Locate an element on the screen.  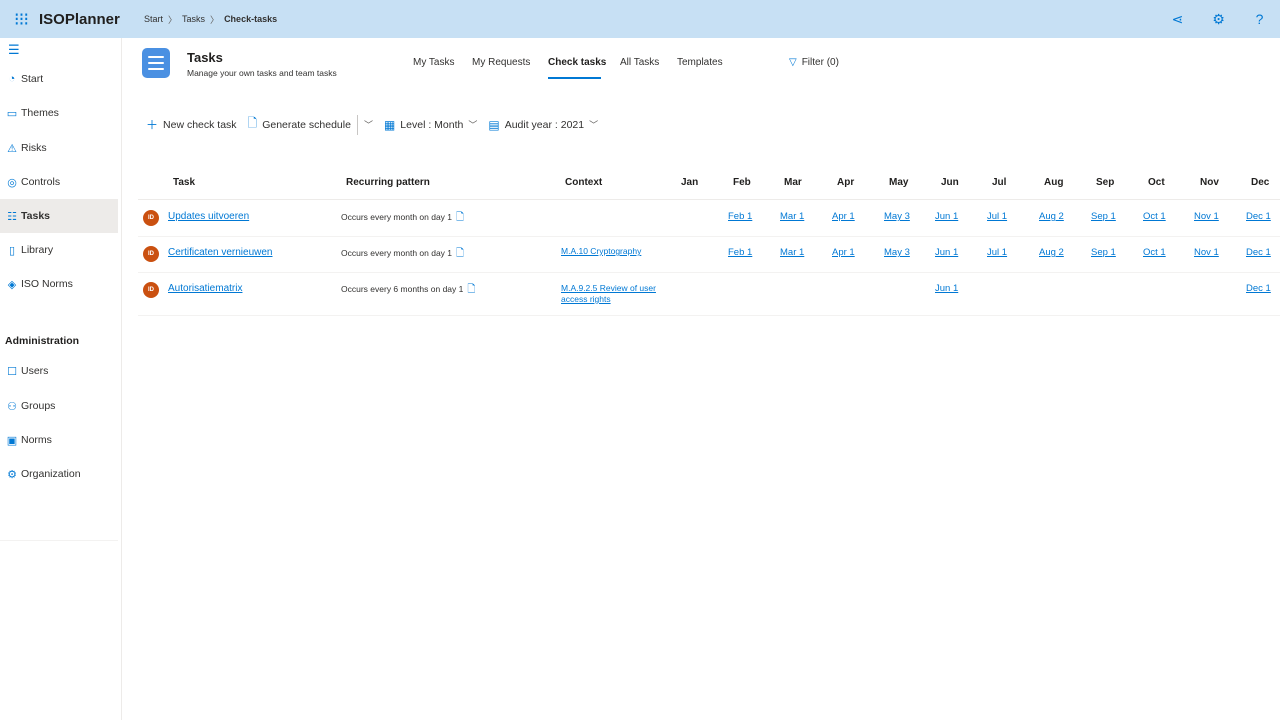
sidebar-item-organization: ⚙ Organization is located at coordinates (59, 474).